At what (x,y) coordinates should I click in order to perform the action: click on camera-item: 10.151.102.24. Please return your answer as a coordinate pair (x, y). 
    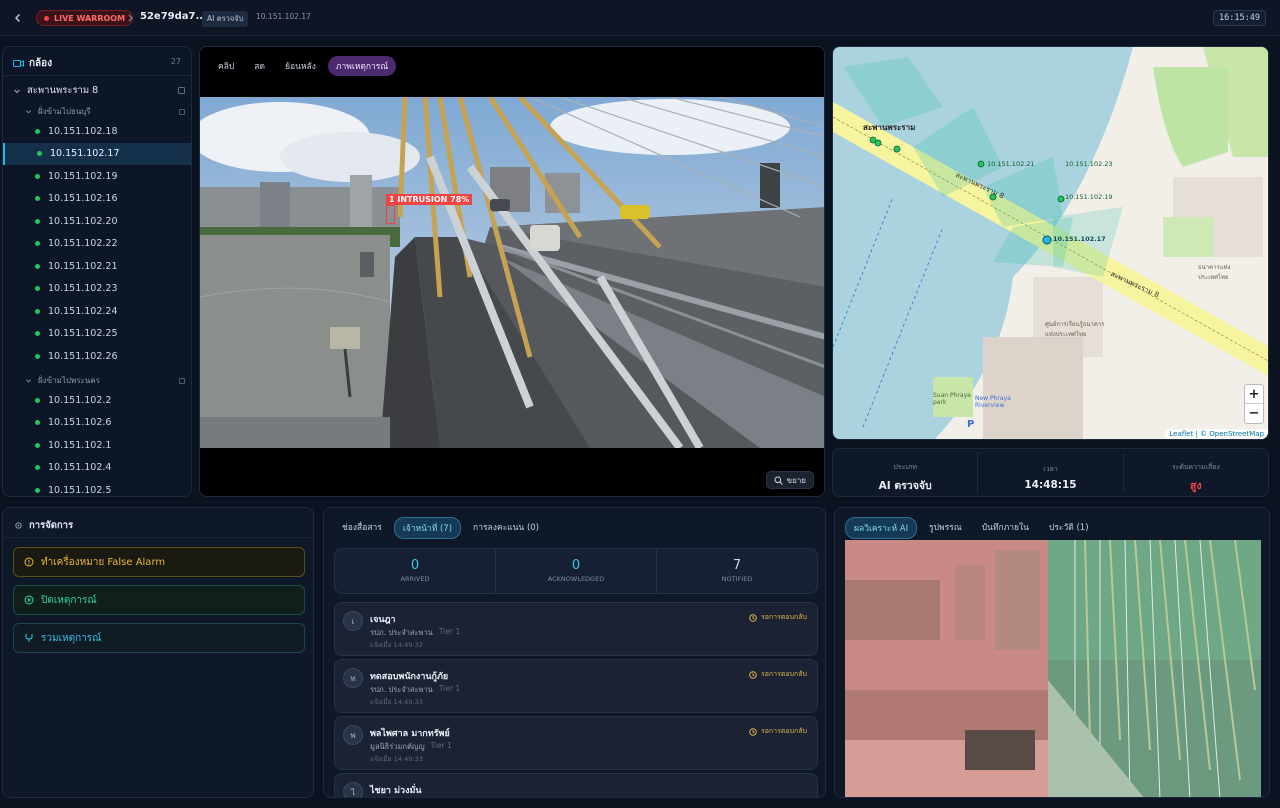
    Looking at the image, I should click on (97, 311).